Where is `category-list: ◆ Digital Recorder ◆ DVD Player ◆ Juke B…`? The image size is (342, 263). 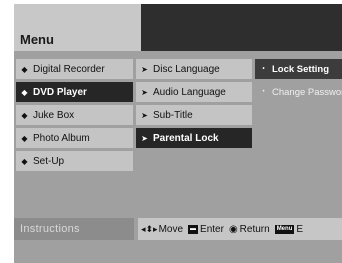 category-list: ◆ Digital Recorder ◆ DVD Player ◆ Juke B… is located at coordinates (74, 116).